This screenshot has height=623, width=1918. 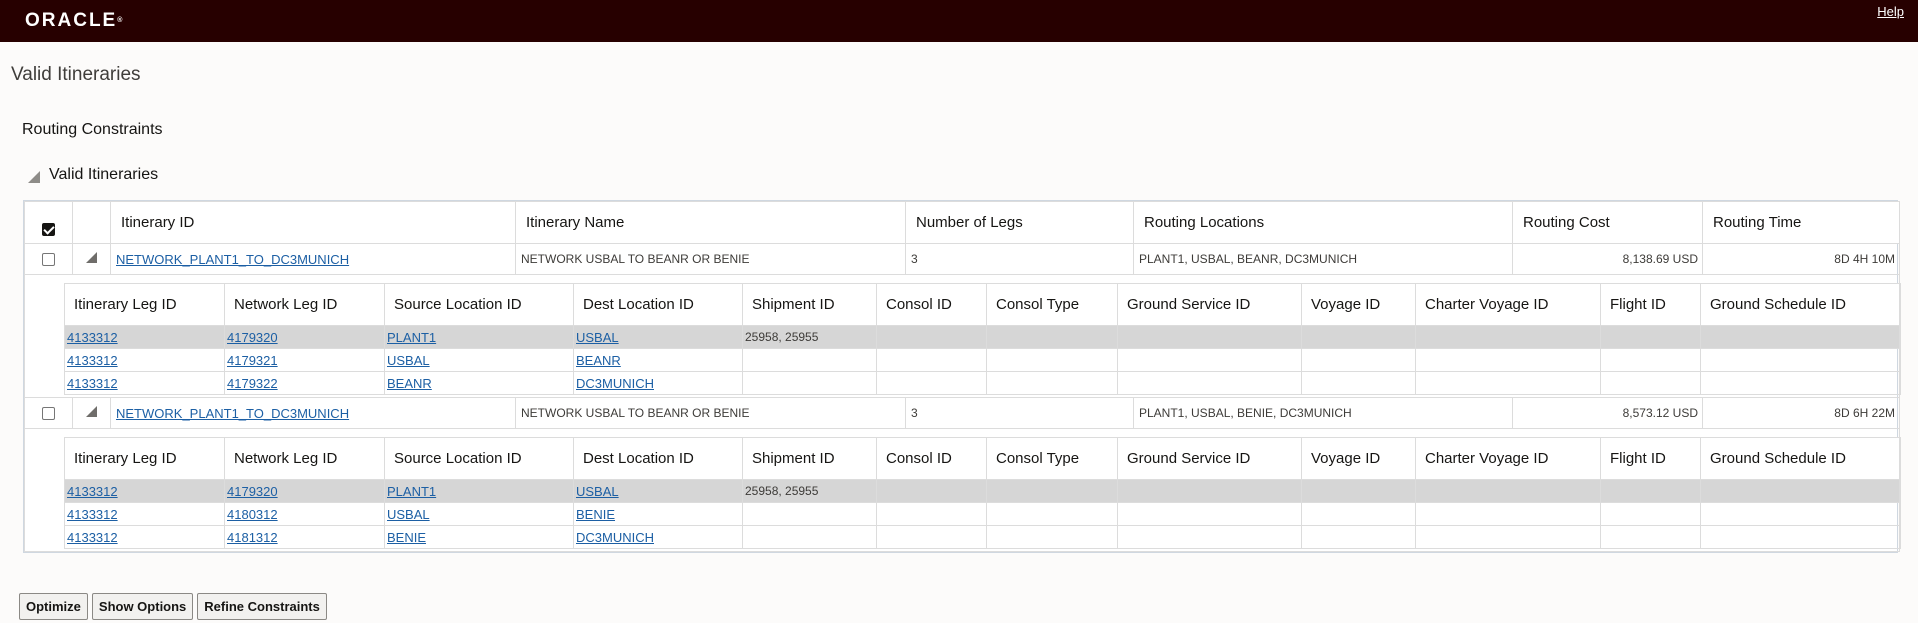 What do you see at coordinates (76, 74) in the screenshot?
I see `page-title: Valid Itineraries` at bounding box center [76, 74].